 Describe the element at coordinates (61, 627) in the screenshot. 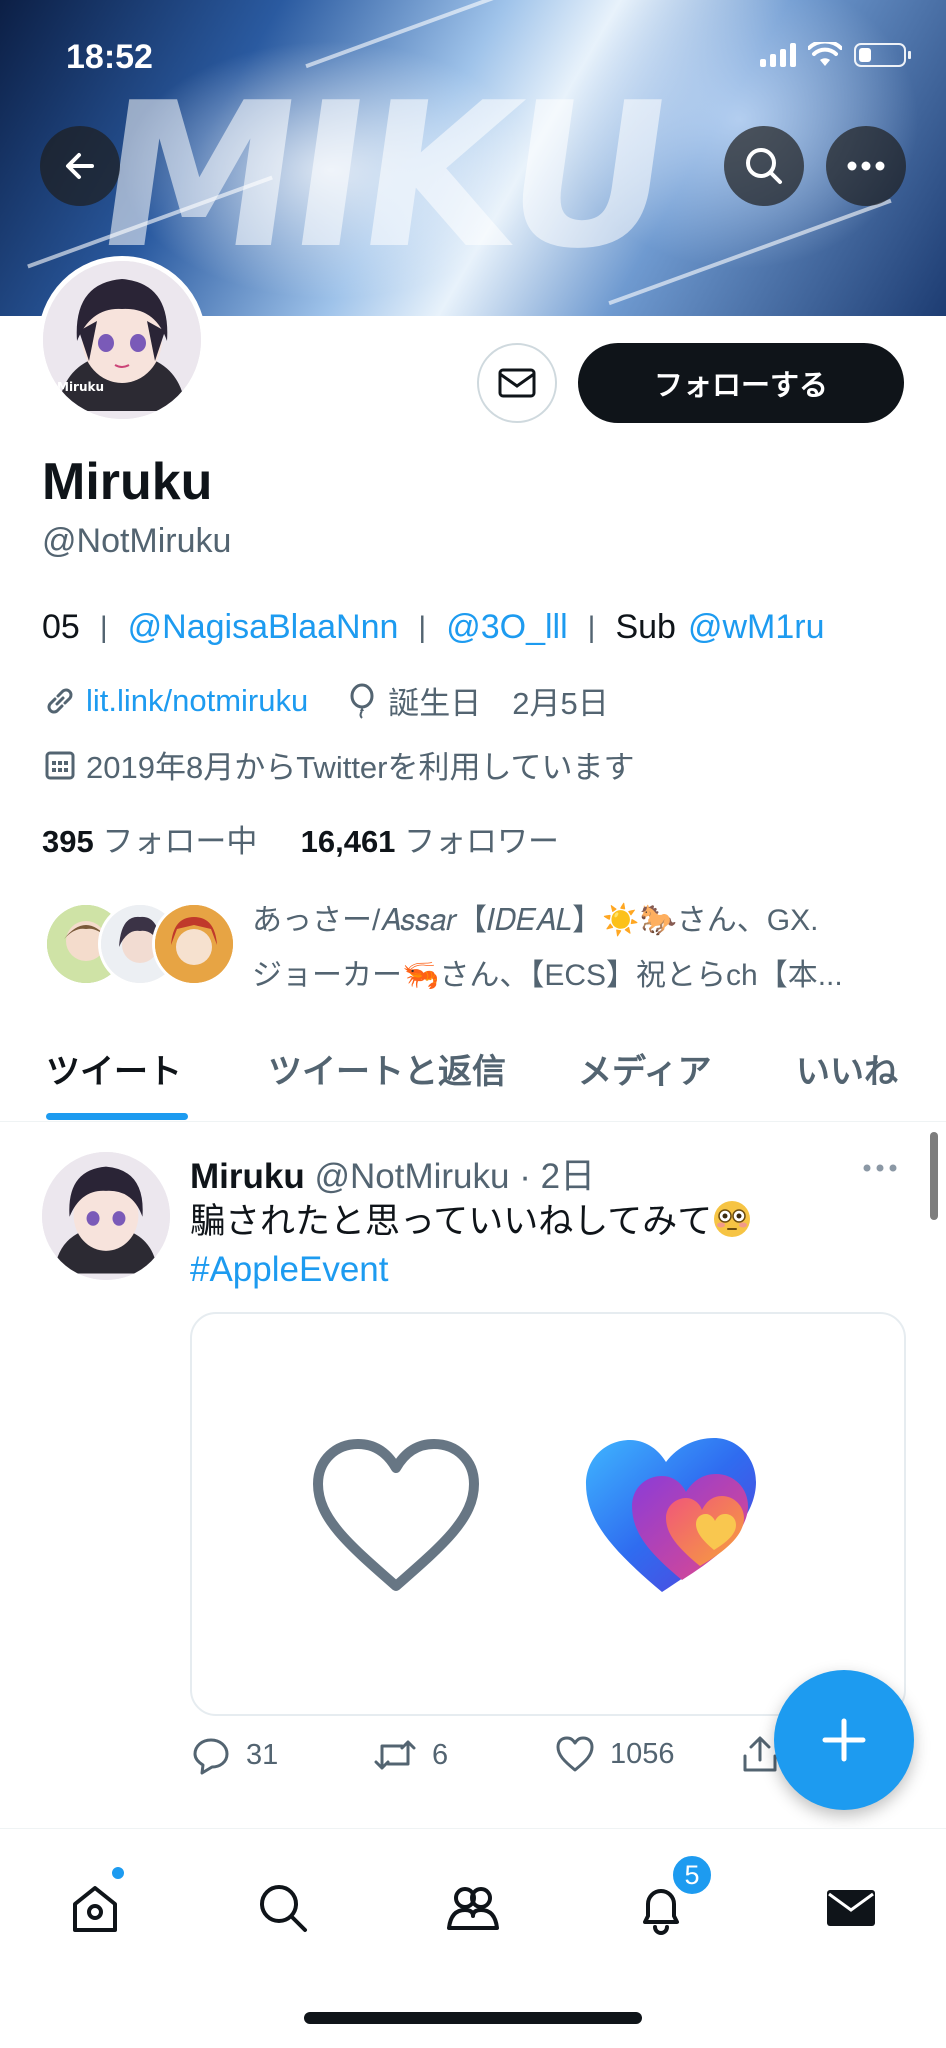

I see `bio-text: 05` at that location.